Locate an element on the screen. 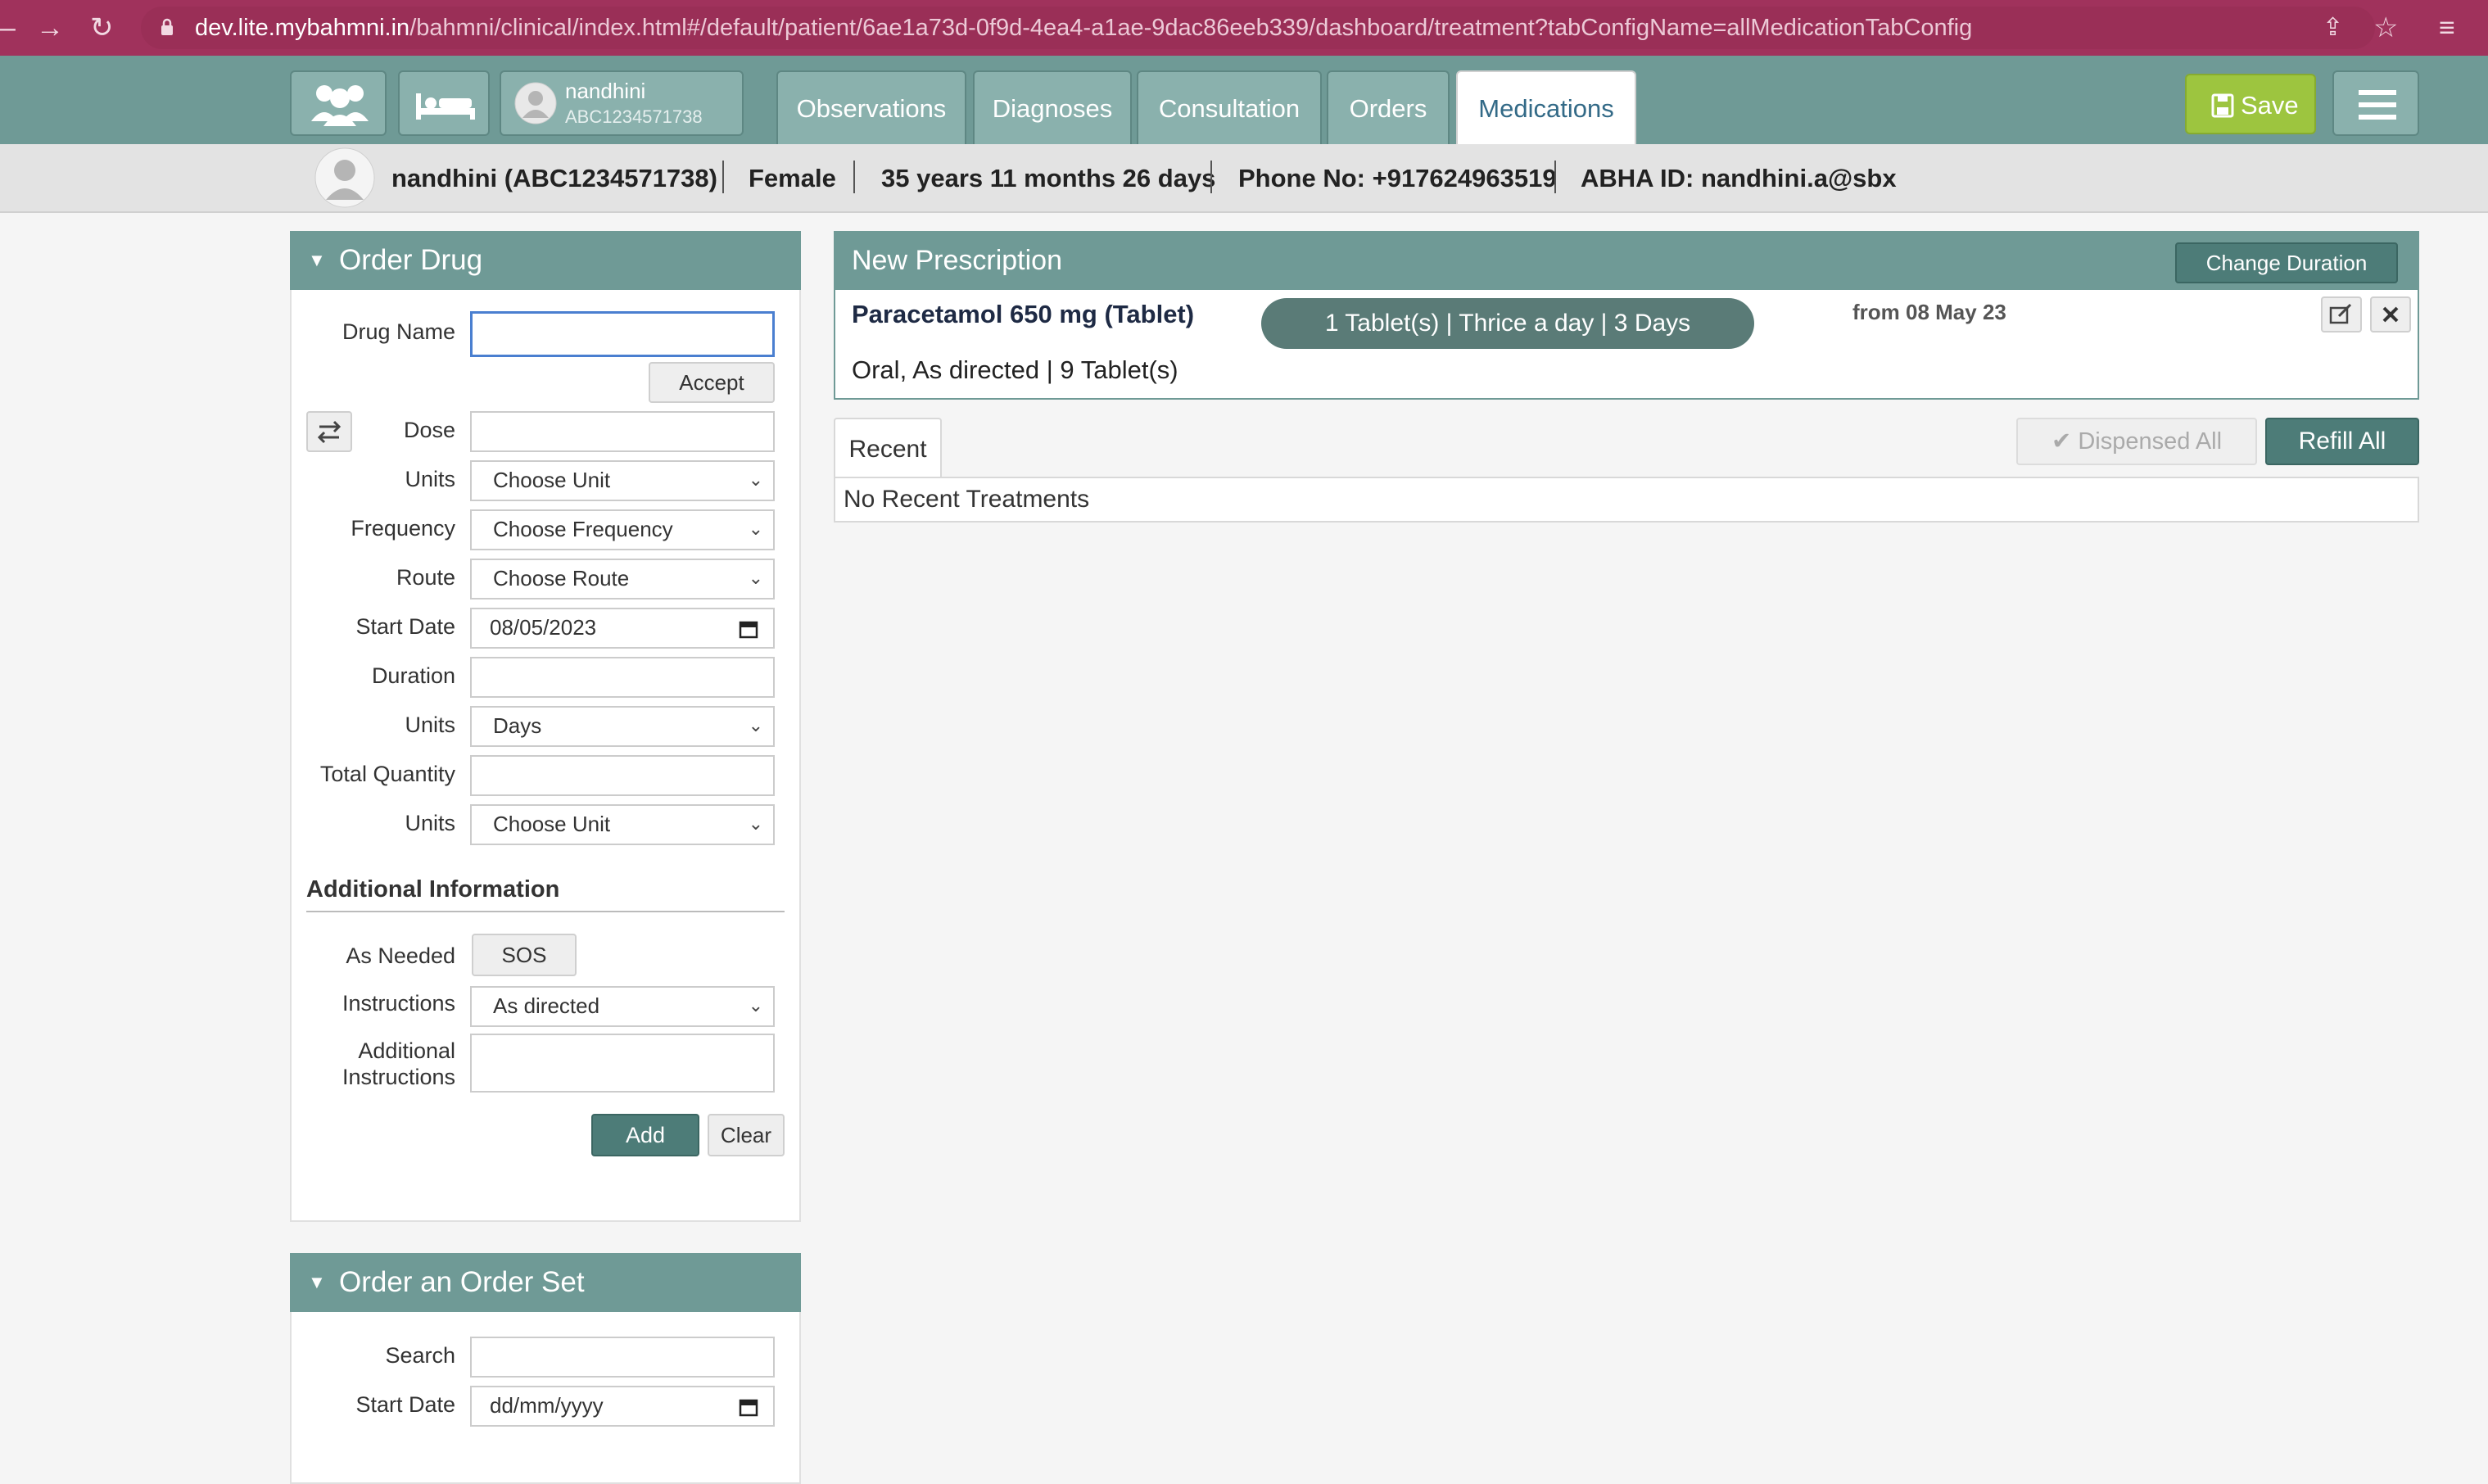 Image resolution: width=2488 pixels, height=1484 pixels. patient-age: 35 years 11 months 26 days is located at coordinates (1049, 178).